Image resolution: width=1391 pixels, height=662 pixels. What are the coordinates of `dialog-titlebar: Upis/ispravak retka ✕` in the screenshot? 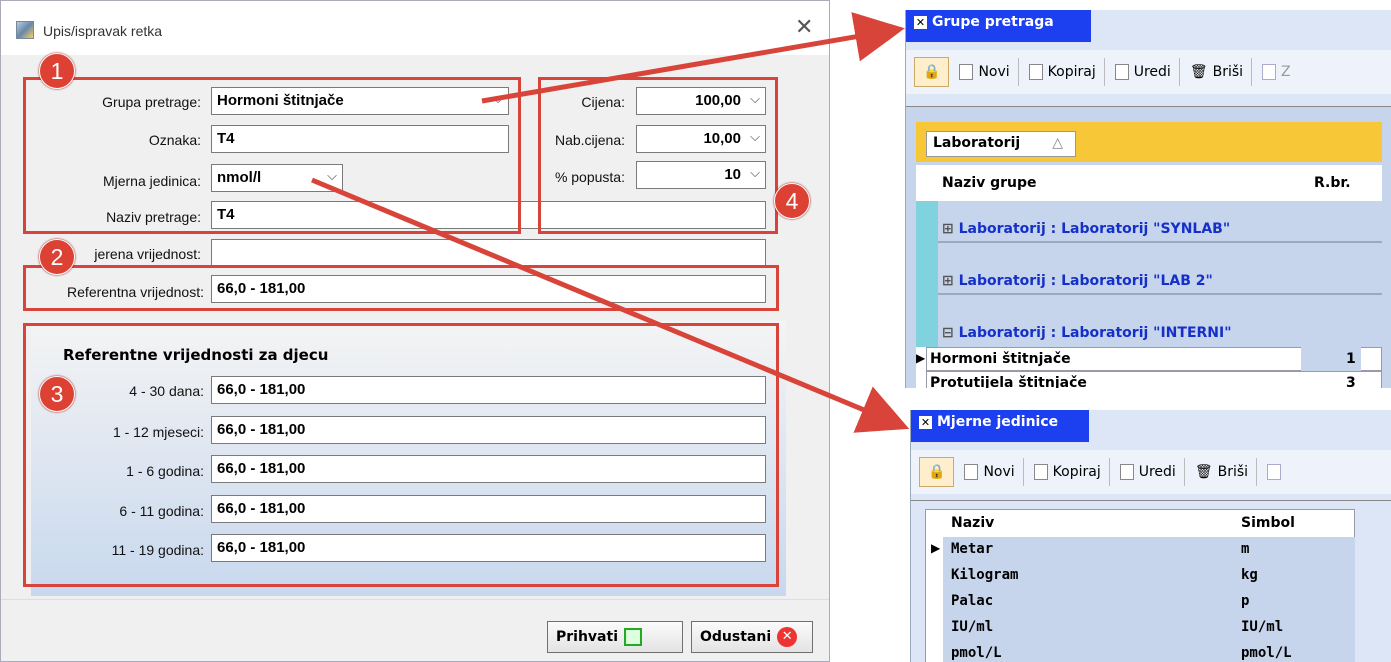 It's located at (415, 28).